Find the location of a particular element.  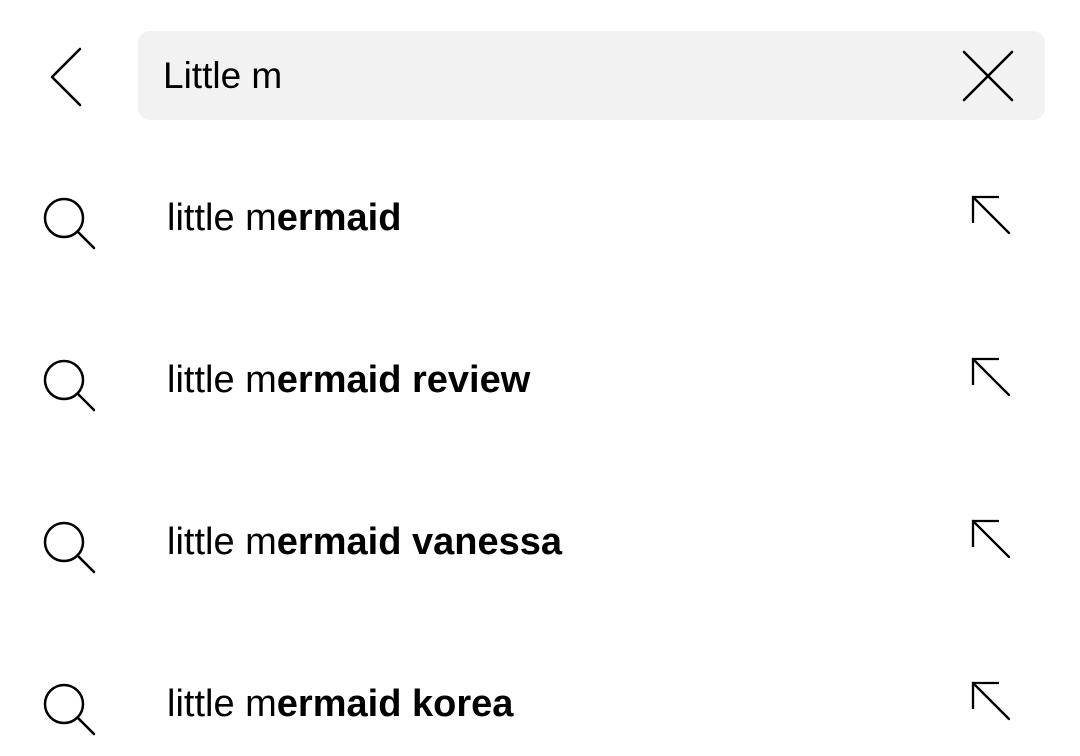

chevron-left-icon is located at coordinates (66, 77).